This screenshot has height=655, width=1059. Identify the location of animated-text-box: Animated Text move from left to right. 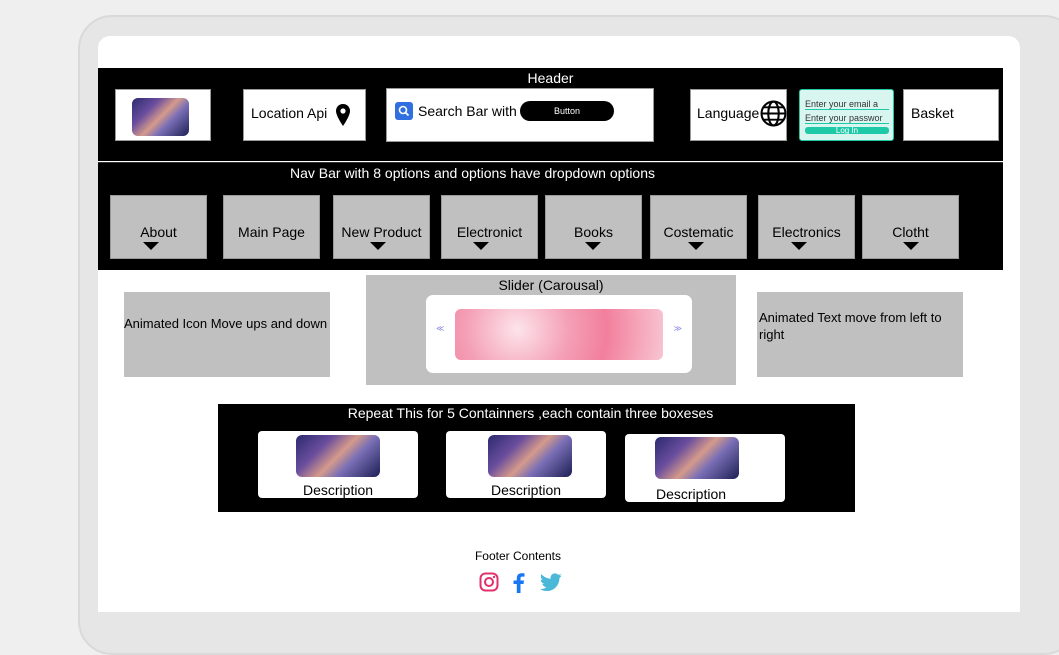
(860, 334).